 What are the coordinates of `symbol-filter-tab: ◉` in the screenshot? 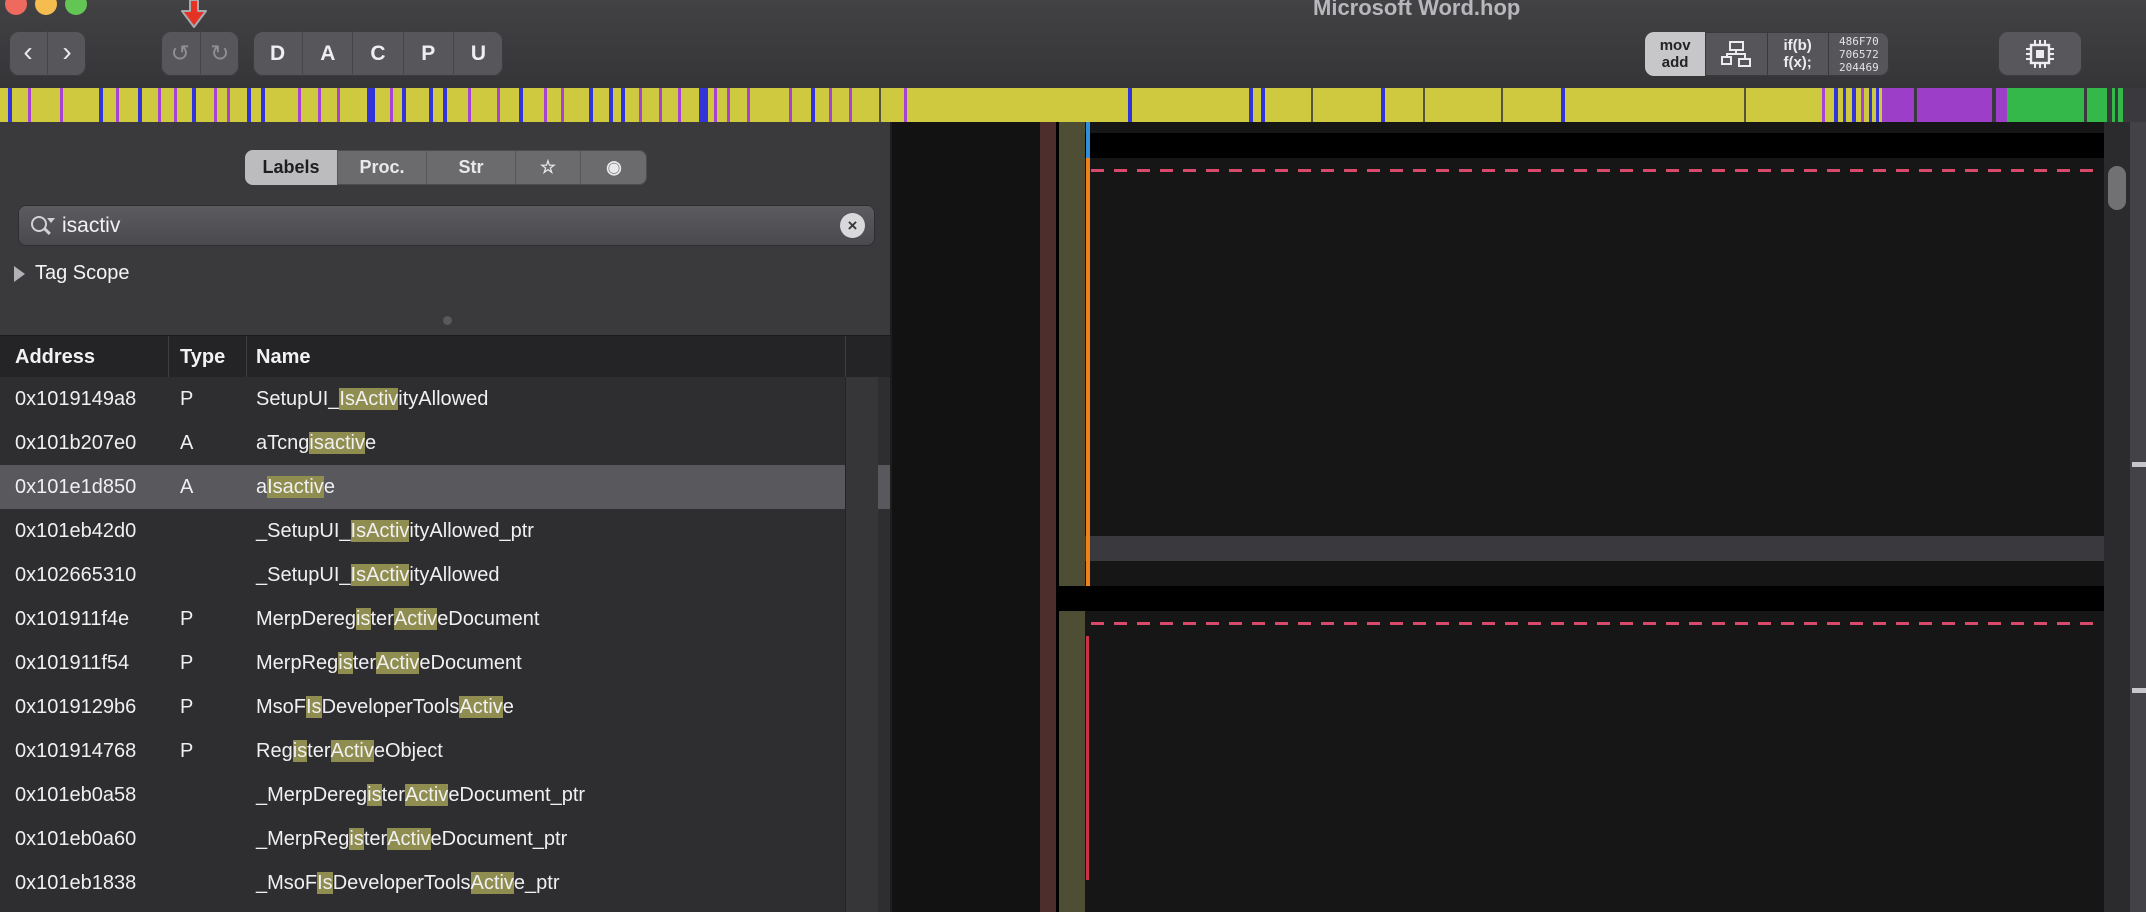 It's located at (614, 167).